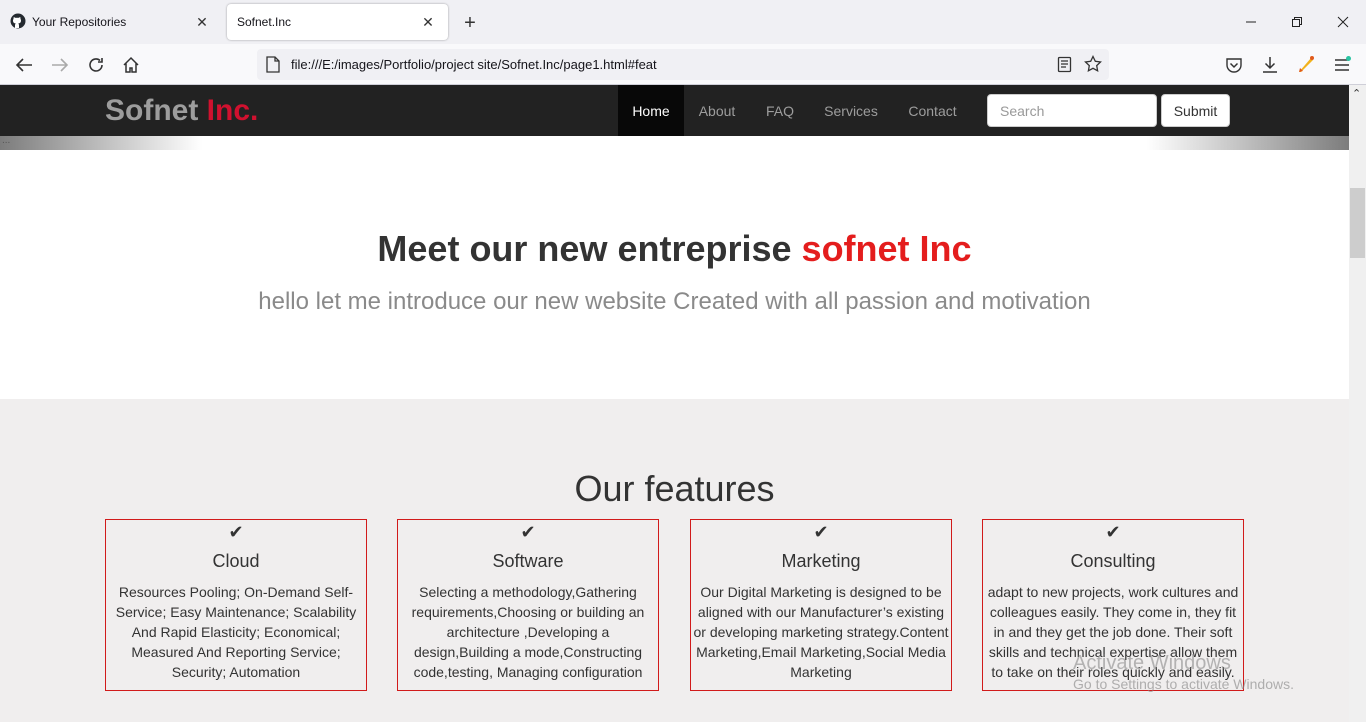 Image resolution: width=1366 pixels, height=722 pixels. Describe the element at coordinates (851, 110) in the screenshot. I see `nav-services: Services` at that location.